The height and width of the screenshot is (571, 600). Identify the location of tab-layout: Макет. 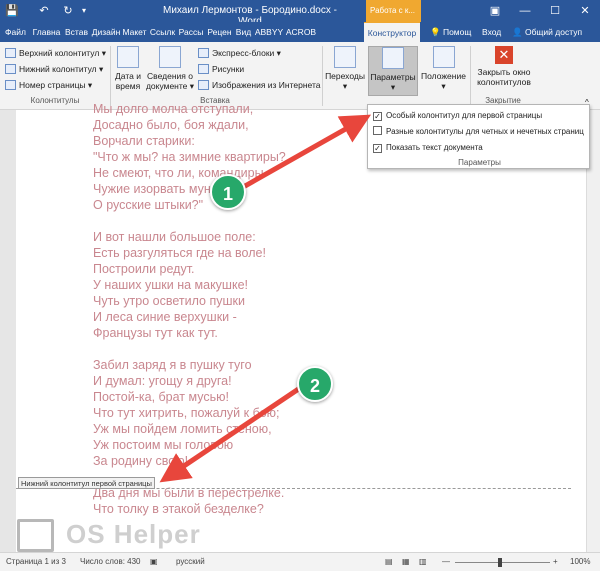
(134, 32).